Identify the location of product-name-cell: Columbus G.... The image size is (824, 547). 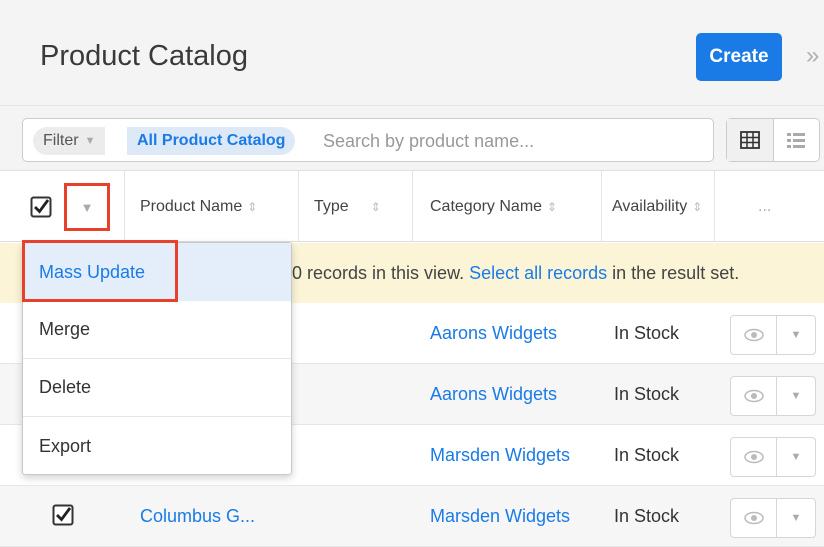
(197, 516).